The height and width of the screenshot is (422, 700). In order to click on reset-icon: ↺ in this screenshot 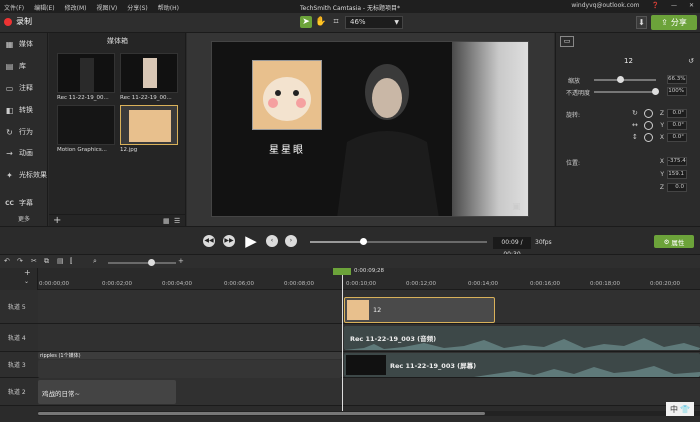, I will do `click(691, 61)`.